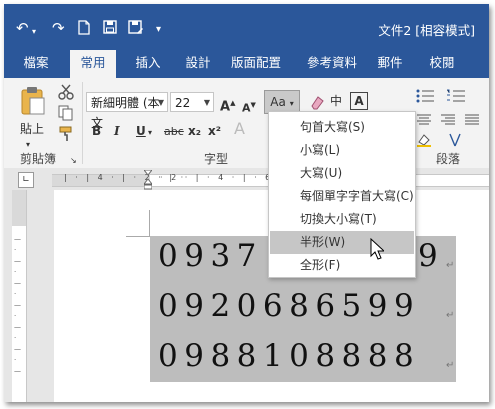 The image size is (495, 409). I want to click on tab-design: 設計, so click(198, 64).